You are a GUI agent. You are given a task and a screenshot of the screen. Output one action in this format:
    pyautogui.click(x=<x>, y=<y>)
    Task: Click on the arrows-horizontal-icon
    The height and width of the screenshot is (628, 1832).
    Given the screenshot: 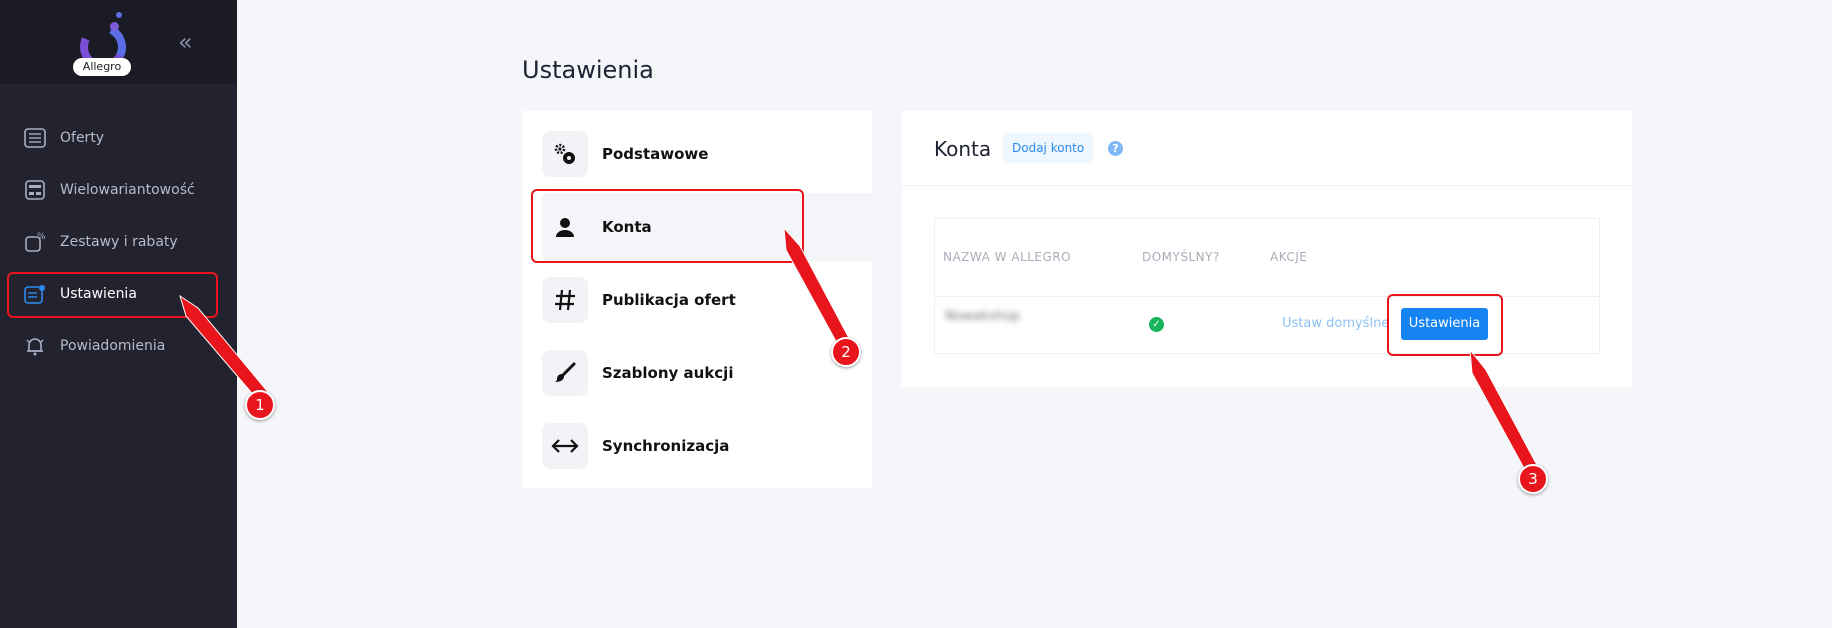 What is the action you would take?
    pyautogui.click(x=565, y=446)
    